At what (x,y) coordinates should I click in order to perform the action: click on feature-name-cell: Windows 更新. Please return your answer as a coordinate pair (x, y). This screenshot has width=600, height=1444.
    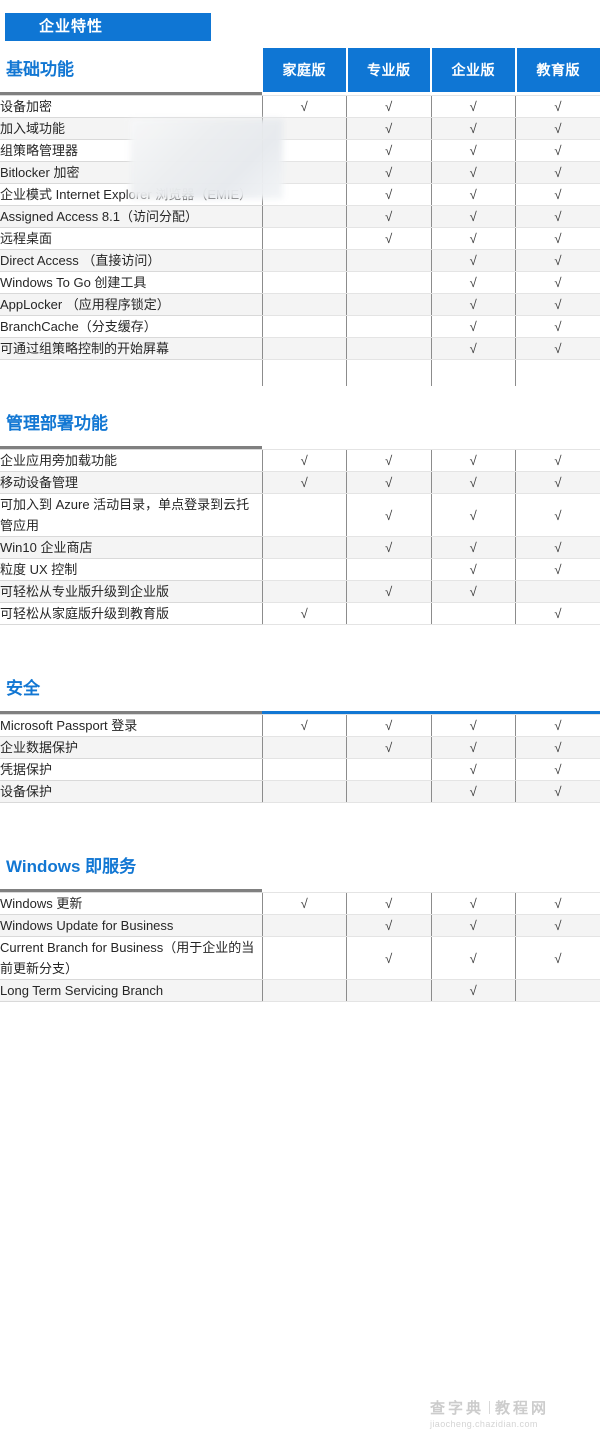
    Looking at the image, I should click on (131, 903).